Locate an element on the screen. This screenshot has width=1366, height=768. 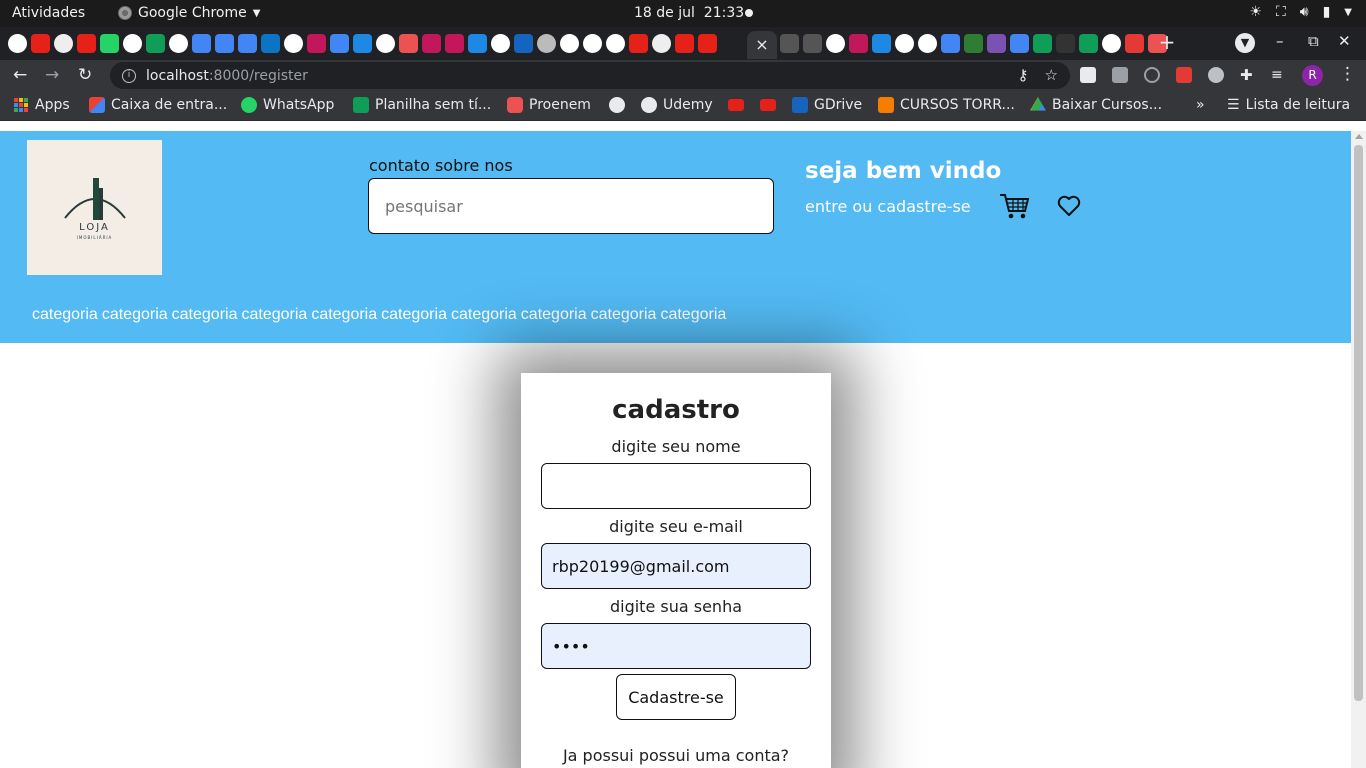
avatar: R is located at coordinates (1312, 75).